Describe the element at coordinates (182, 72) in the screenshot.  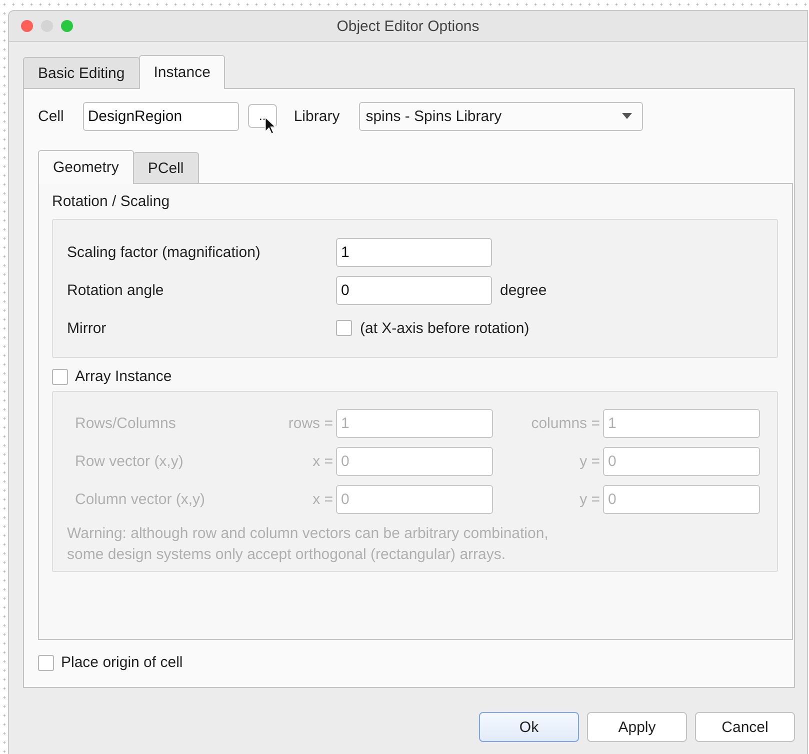
I see `tab: Instance` at that location.